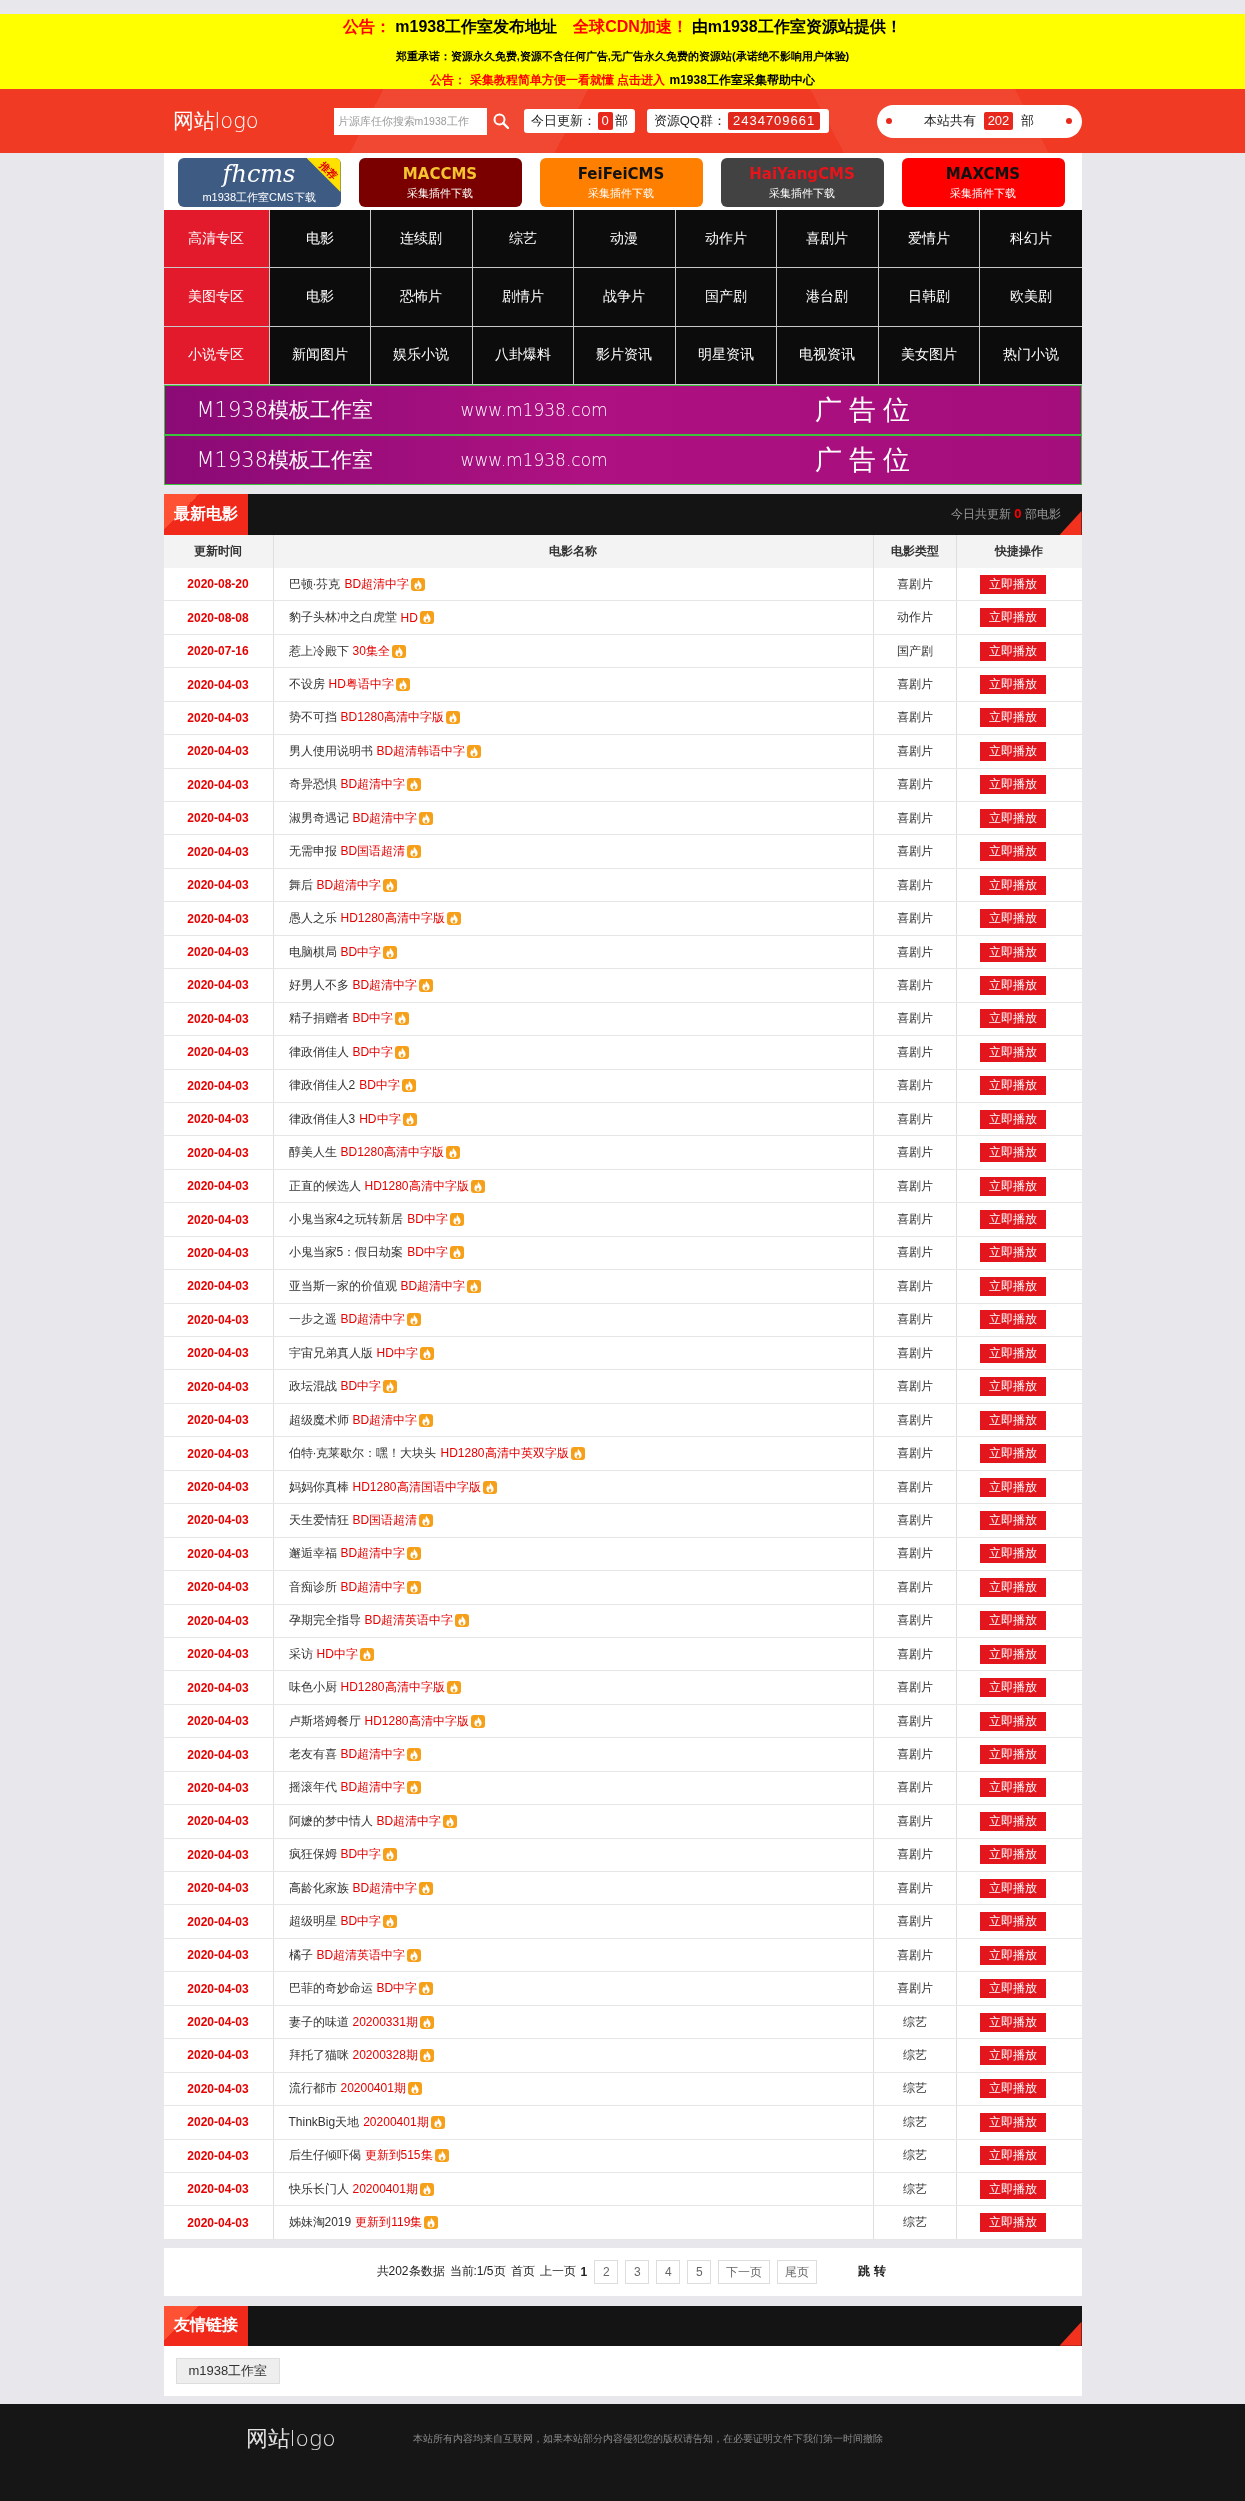 Image resolution: width=1245 pixels, height=2501 pixels. Describe the element at coordinates (318, 1888) in the screenshot. I see `movie-link: 高龄化家族` at that location.